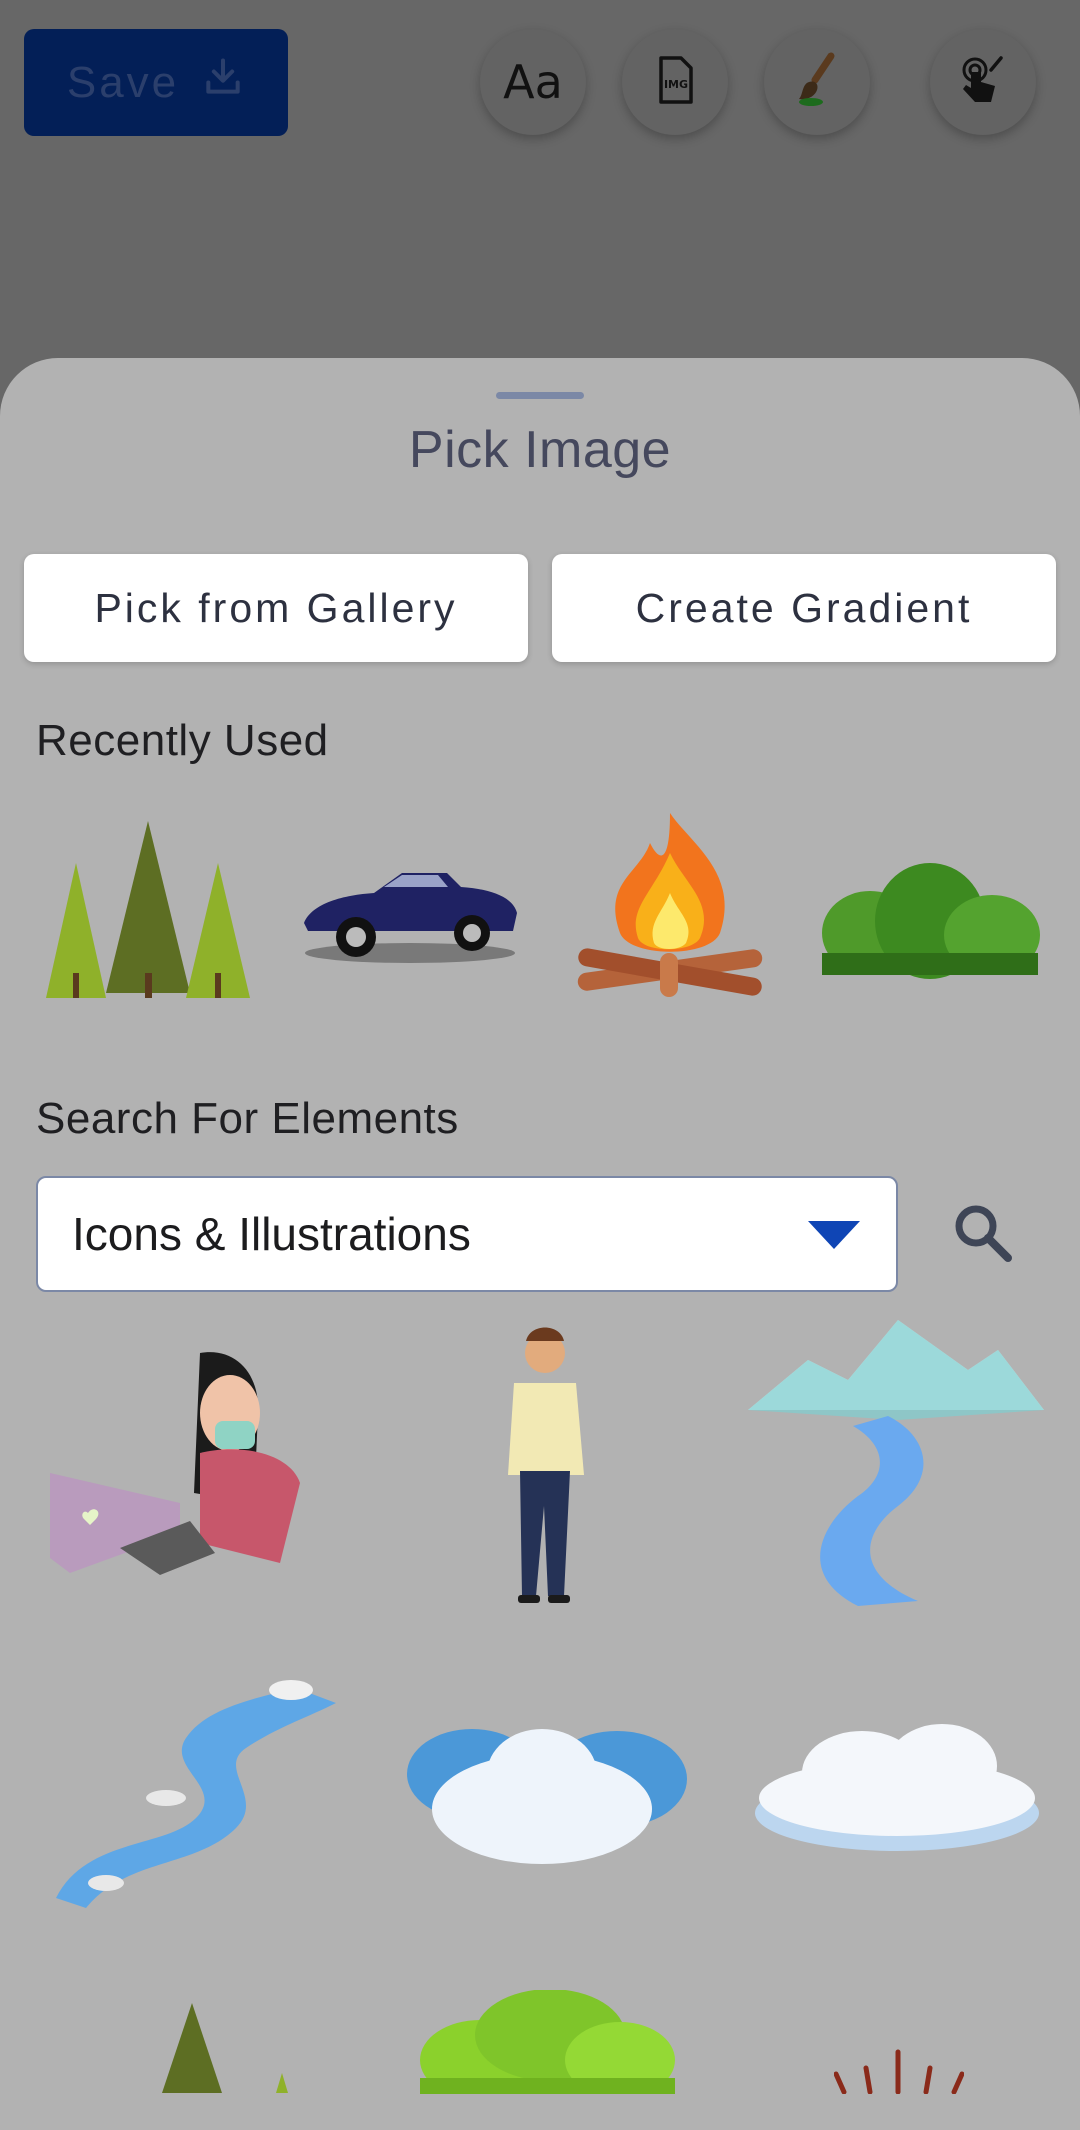  Describe the element at coordinates (899, 2071) in the screenshot. I see `element-grass-tuft` at that location.